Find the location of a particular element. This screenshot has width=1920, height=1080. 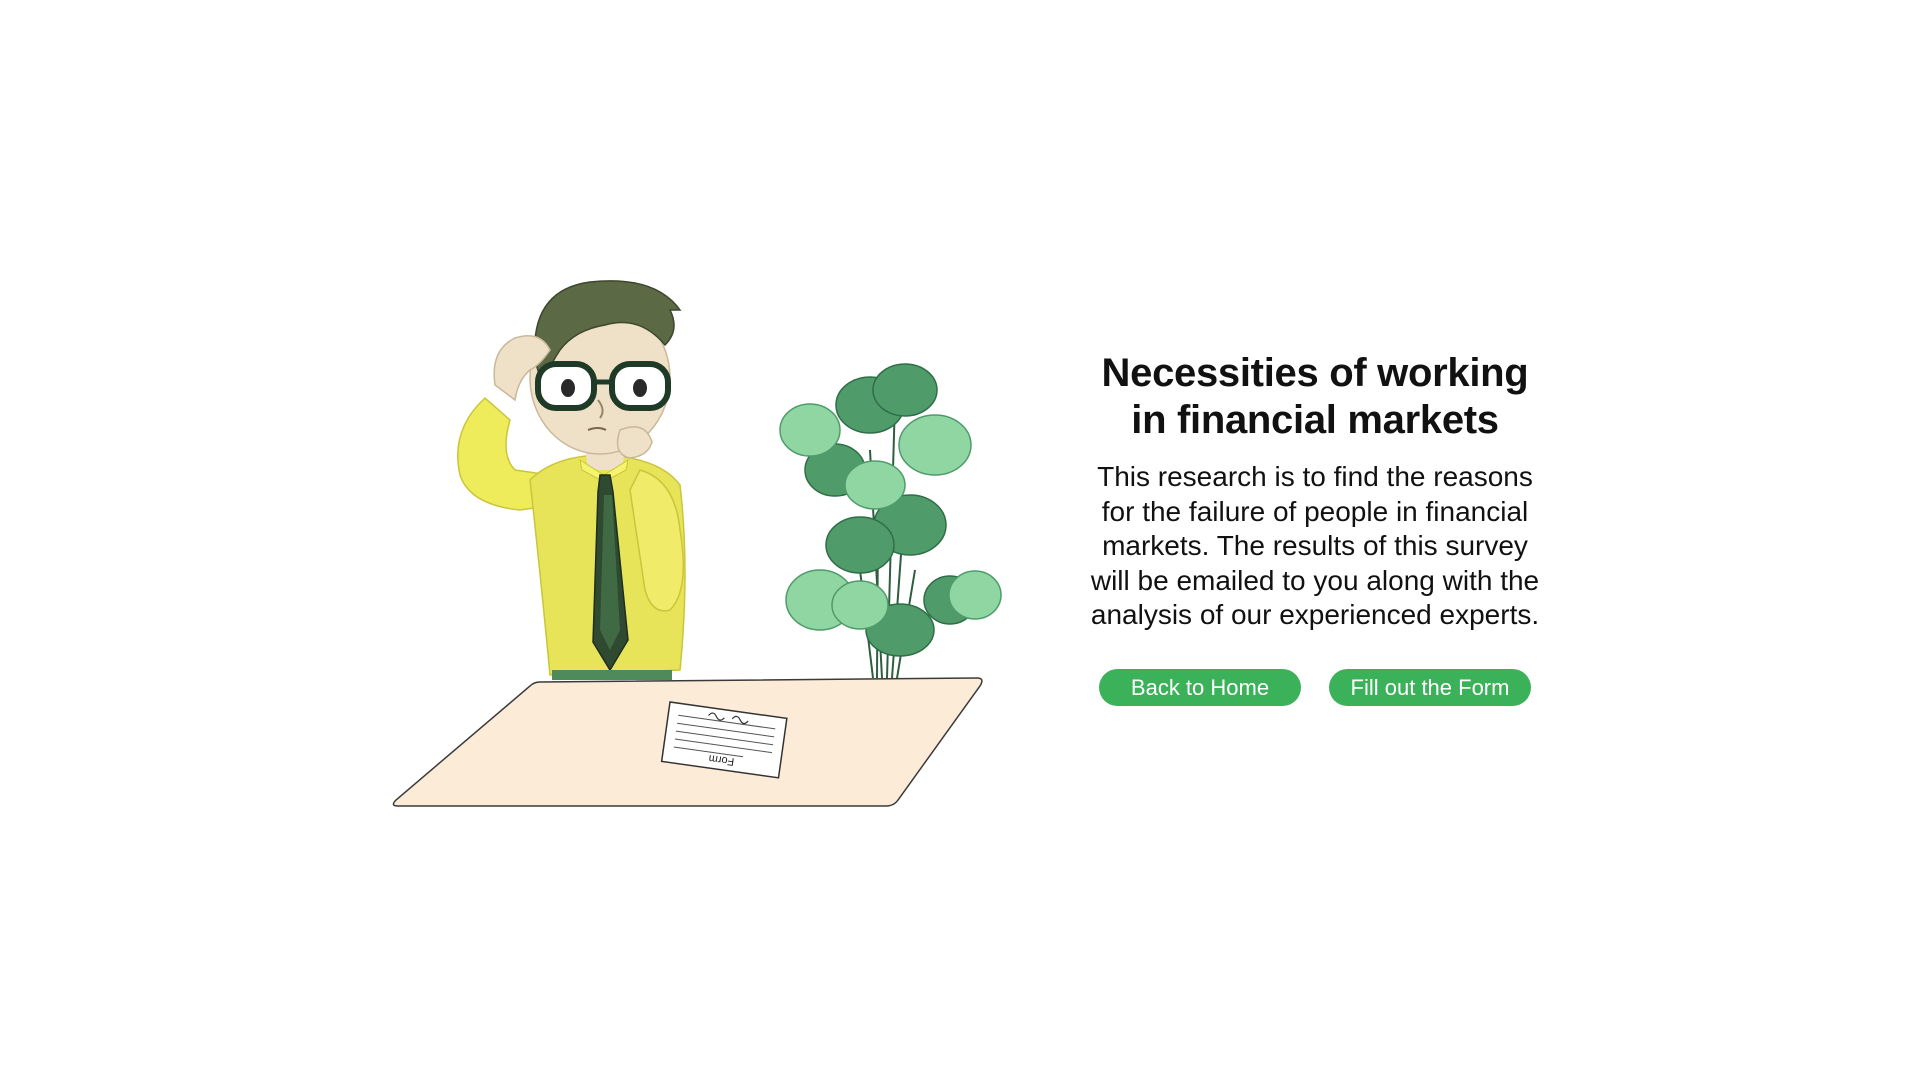

plant-icon is located at coordinates (890, 521).